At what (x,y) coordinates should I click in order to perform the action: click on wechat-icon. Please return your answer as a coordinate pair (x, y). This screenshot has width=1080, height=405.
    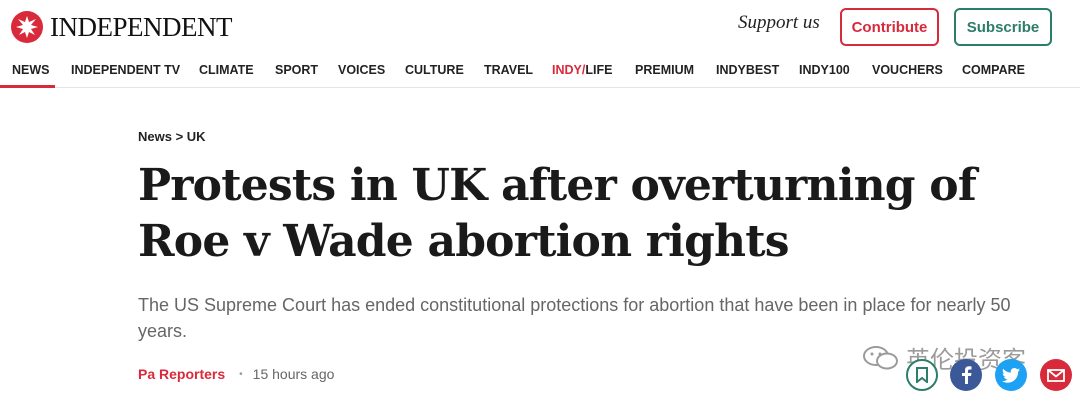
    Looking at the image, I should click on (880, 357).